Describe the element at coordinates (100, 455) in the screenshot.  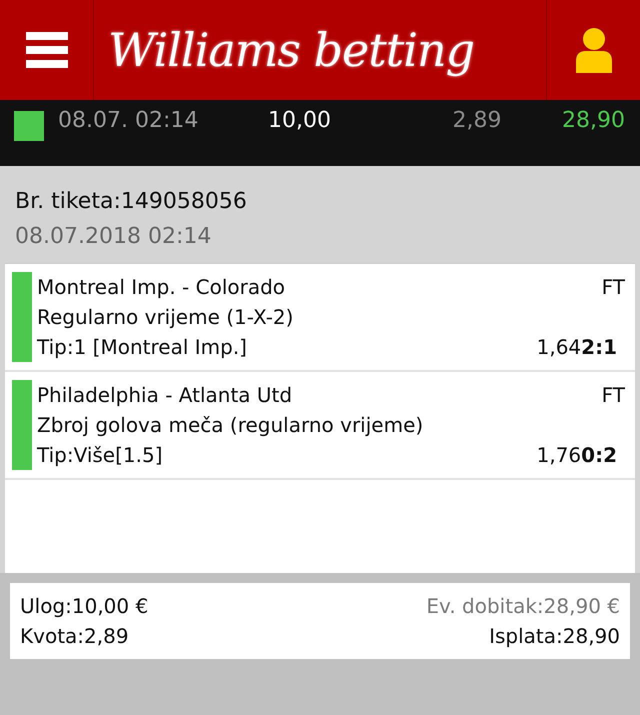
I see `bet-tip: Tip:Više[1.5]` at that location.